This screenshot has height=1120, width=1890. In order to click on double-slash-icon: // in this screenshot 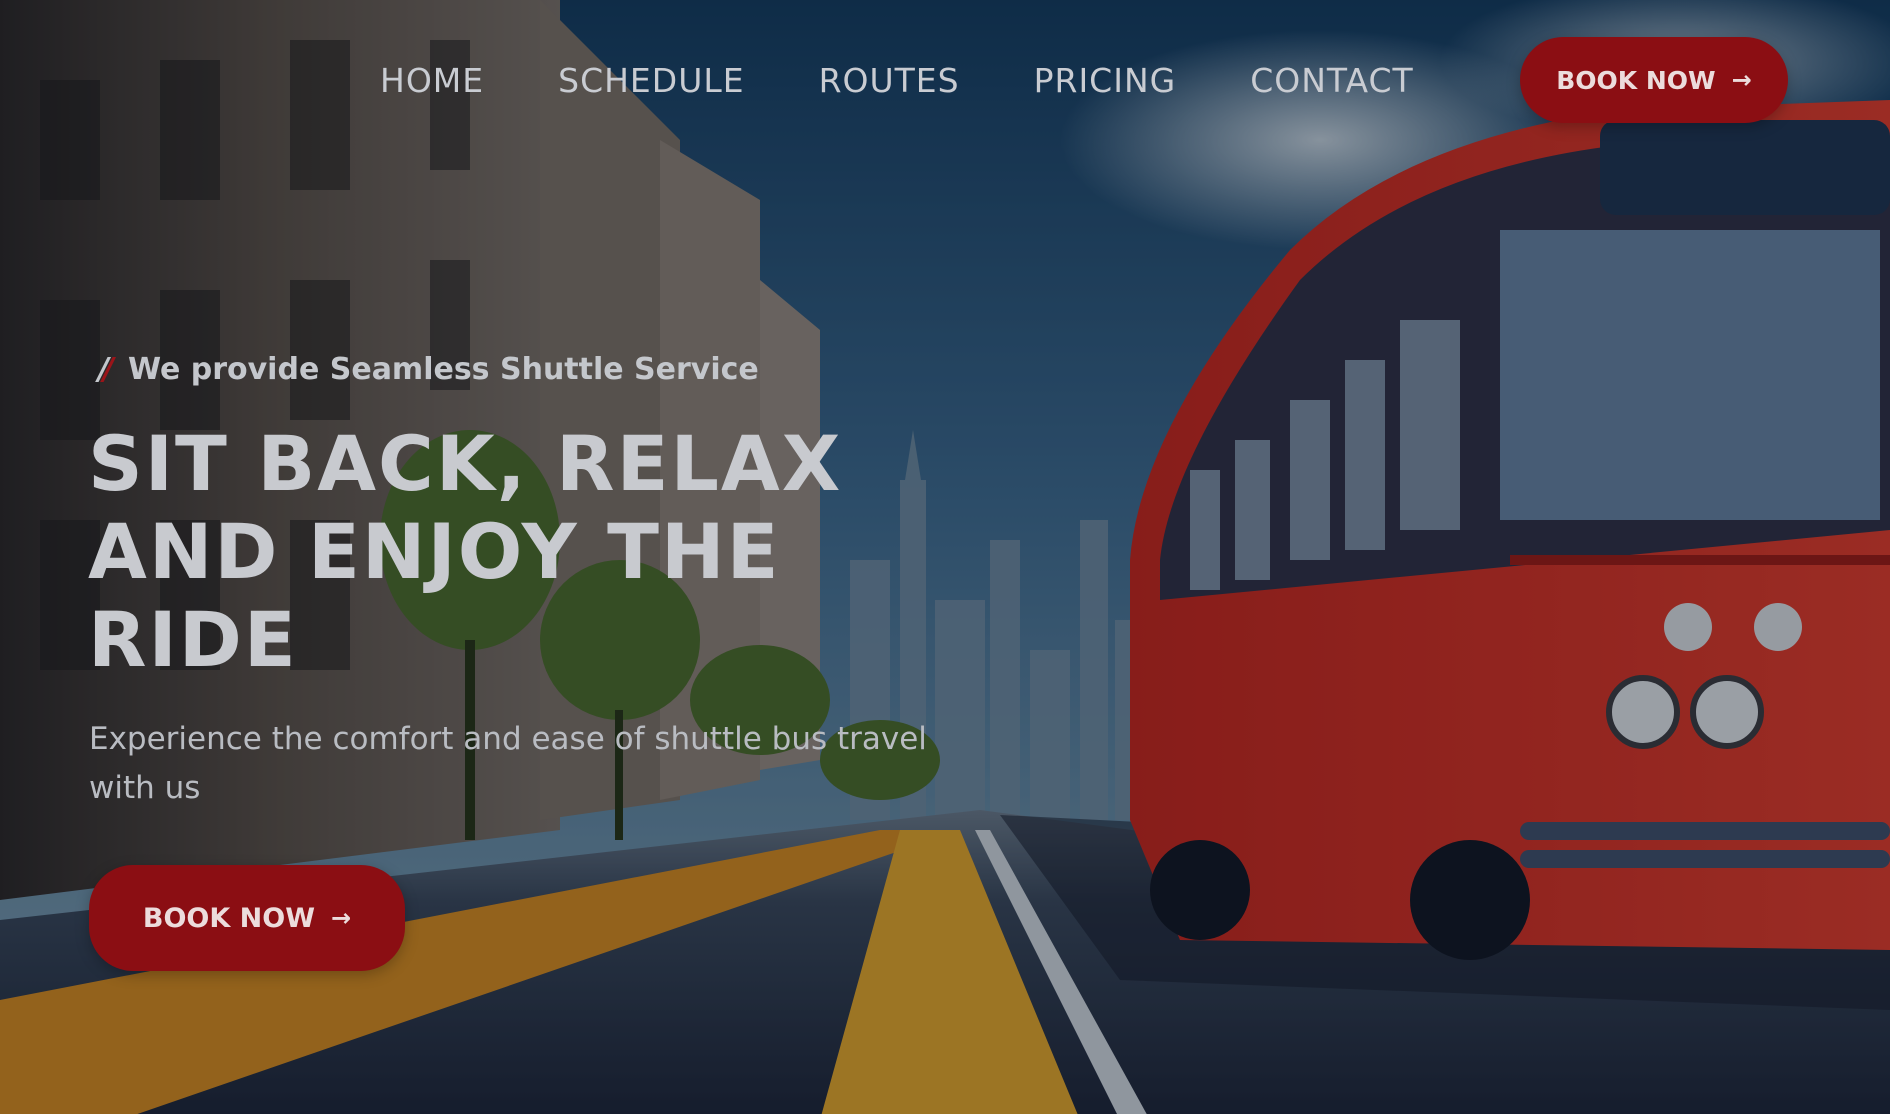, I will do `click(106, 369)`.